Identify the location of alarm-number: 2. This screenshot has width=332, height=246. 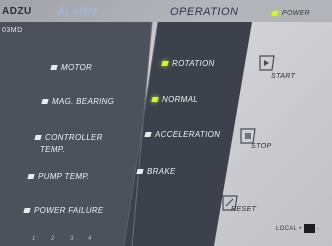
(53, 239).